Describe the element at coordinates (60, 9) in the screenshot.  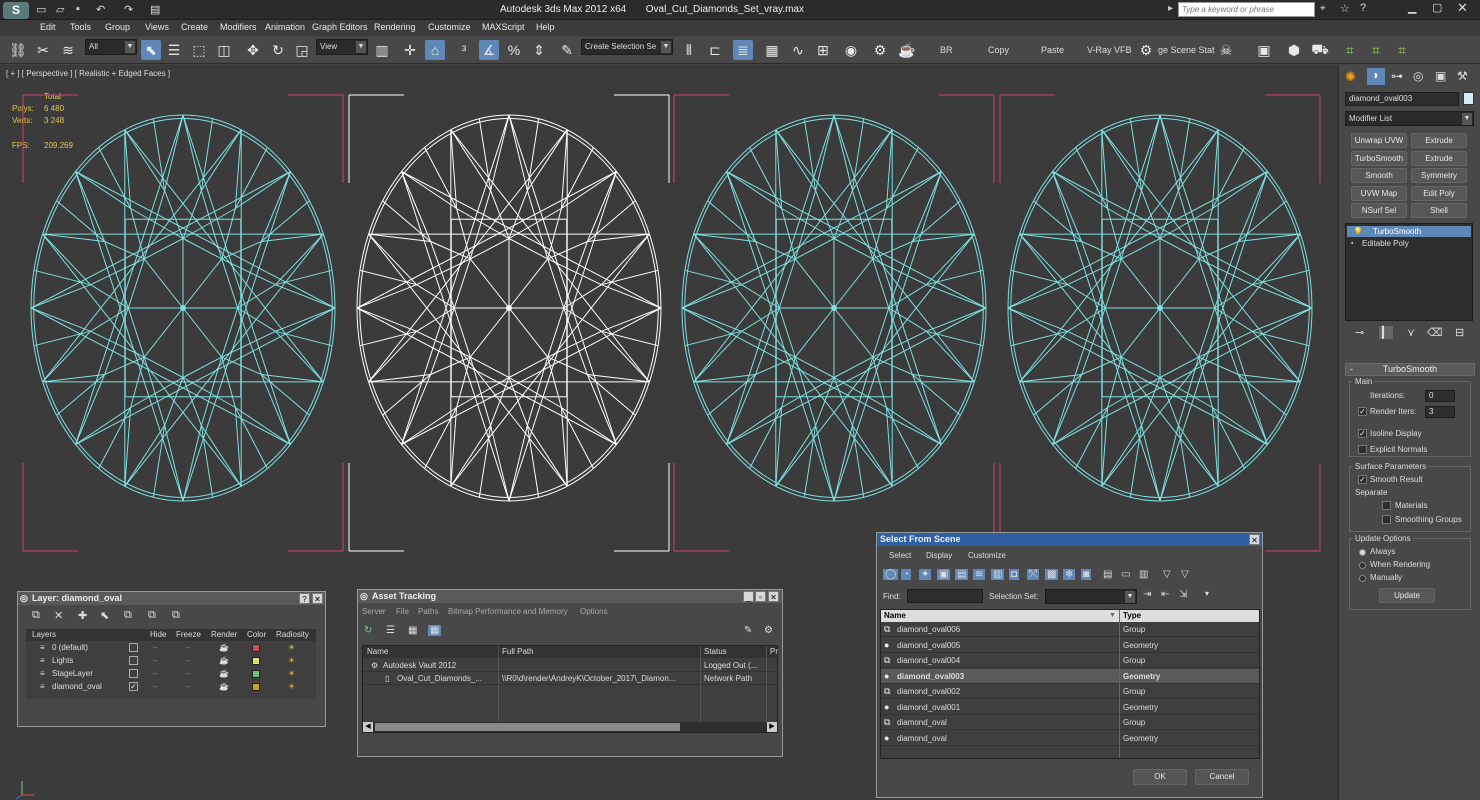
I see `open-file-icon: ▱` at that location.